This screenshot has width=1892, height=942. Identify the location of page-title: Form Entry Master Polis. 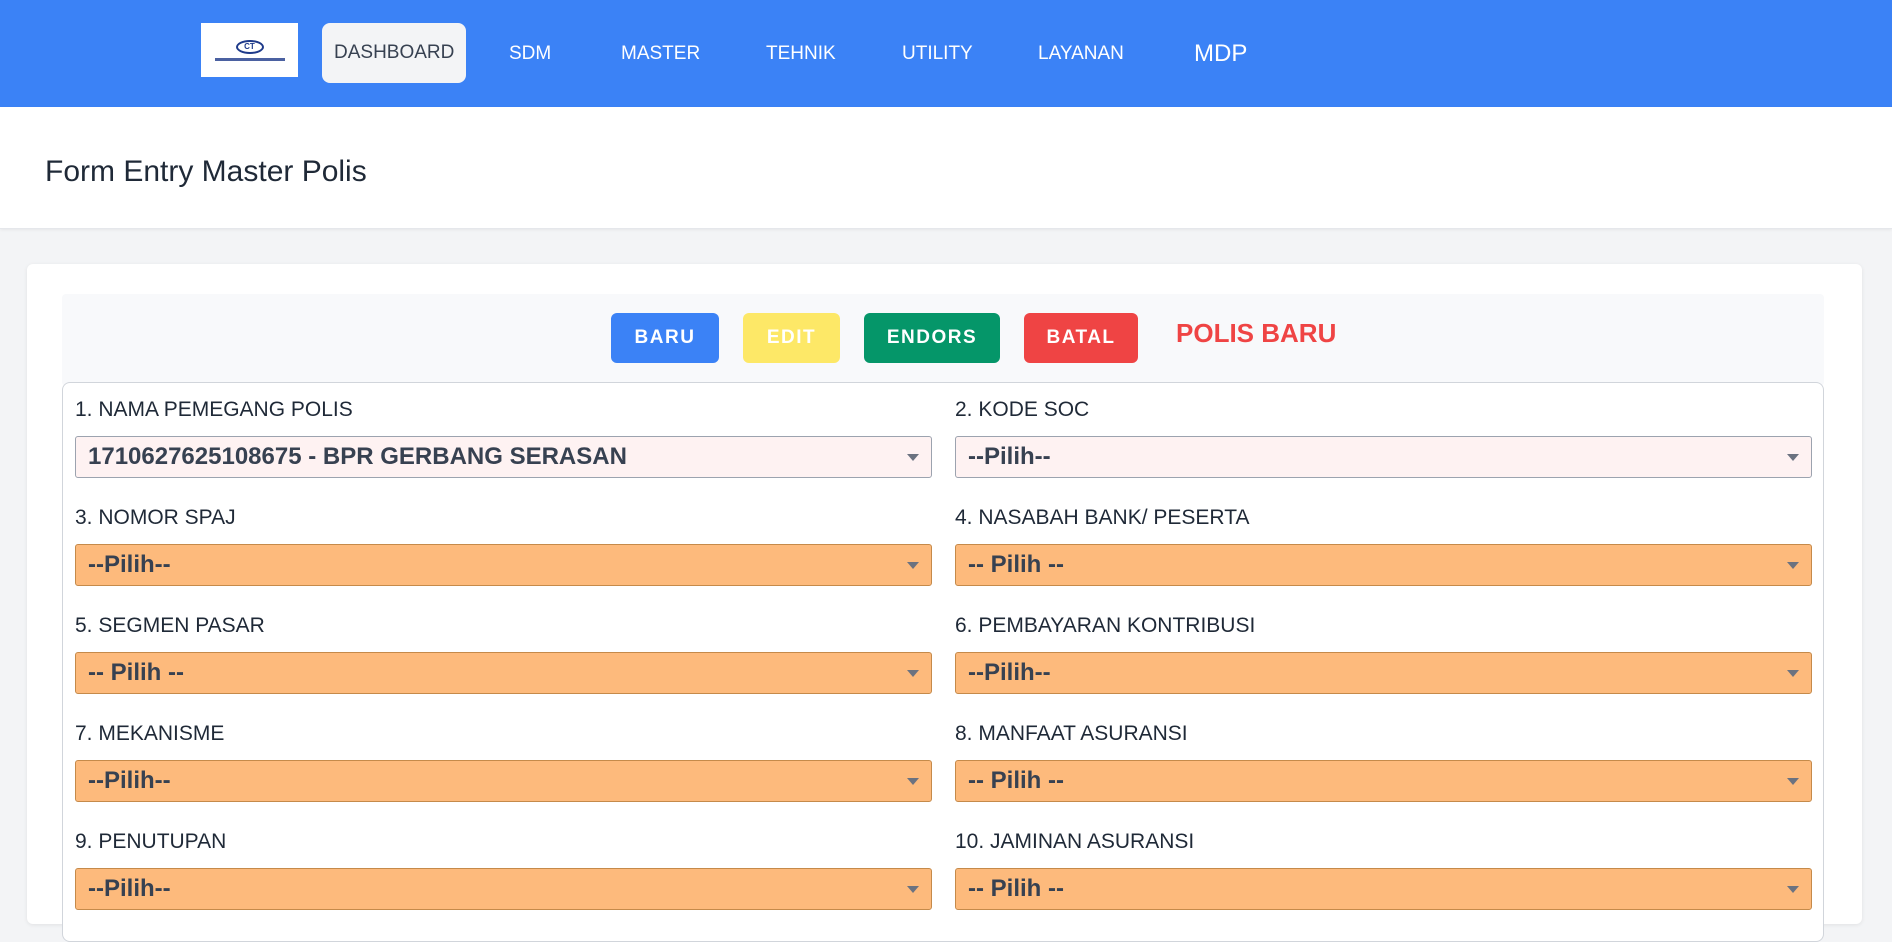
(206, 171).